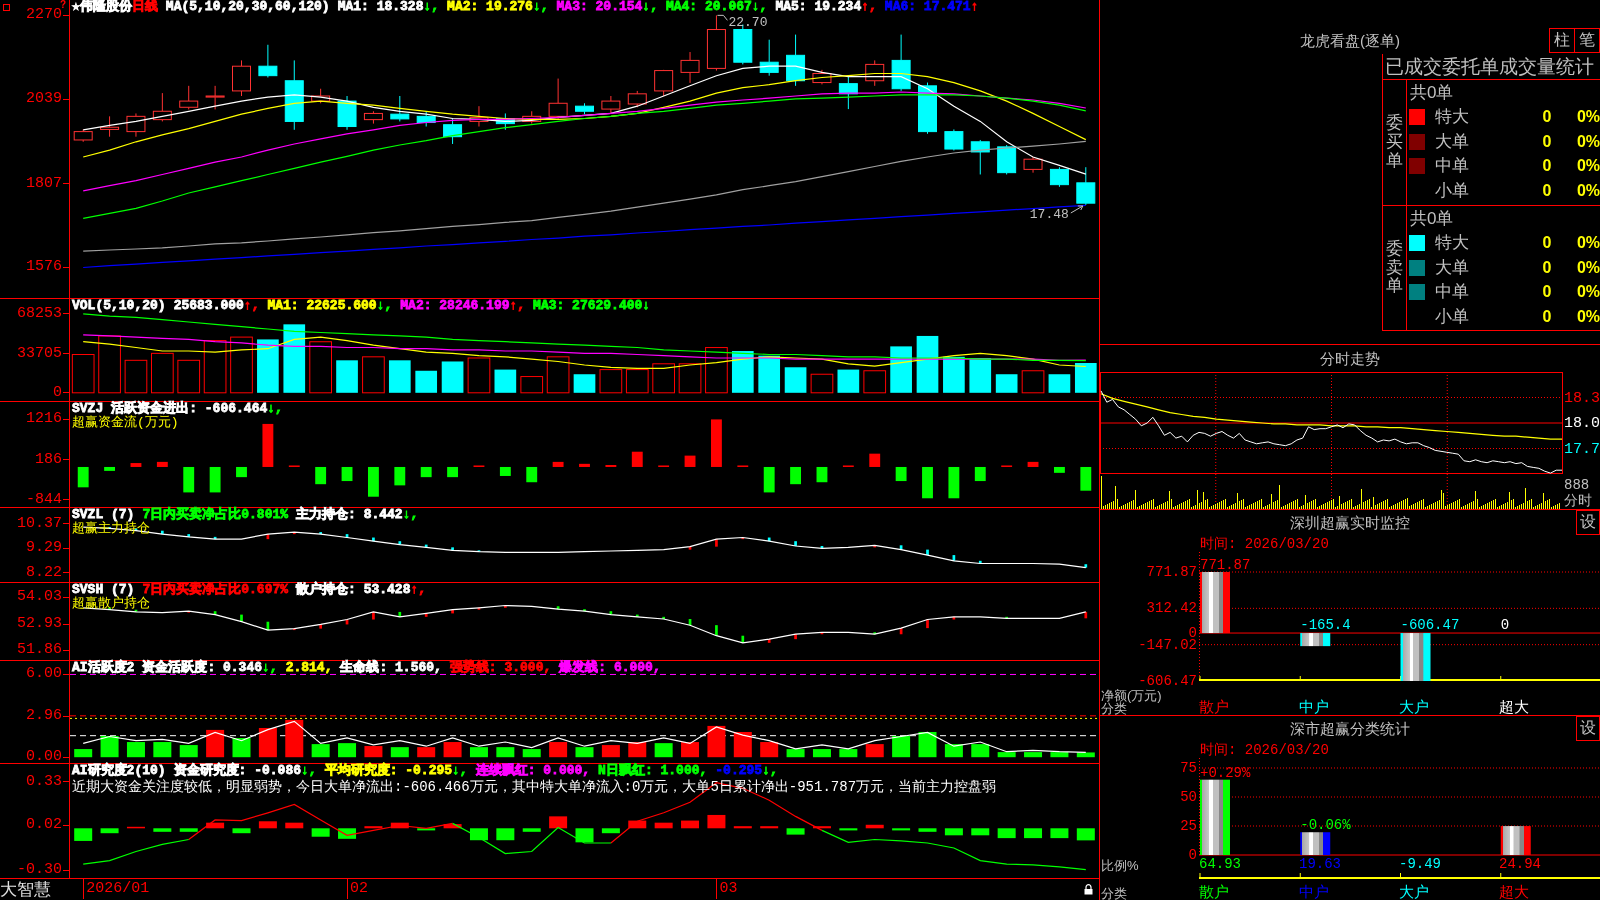 The height and width of the screenshot is (900, 1600). Describe the element at coordinates (1451, 141) in the screenshot. I see `order-size-label: 大单` at that location.